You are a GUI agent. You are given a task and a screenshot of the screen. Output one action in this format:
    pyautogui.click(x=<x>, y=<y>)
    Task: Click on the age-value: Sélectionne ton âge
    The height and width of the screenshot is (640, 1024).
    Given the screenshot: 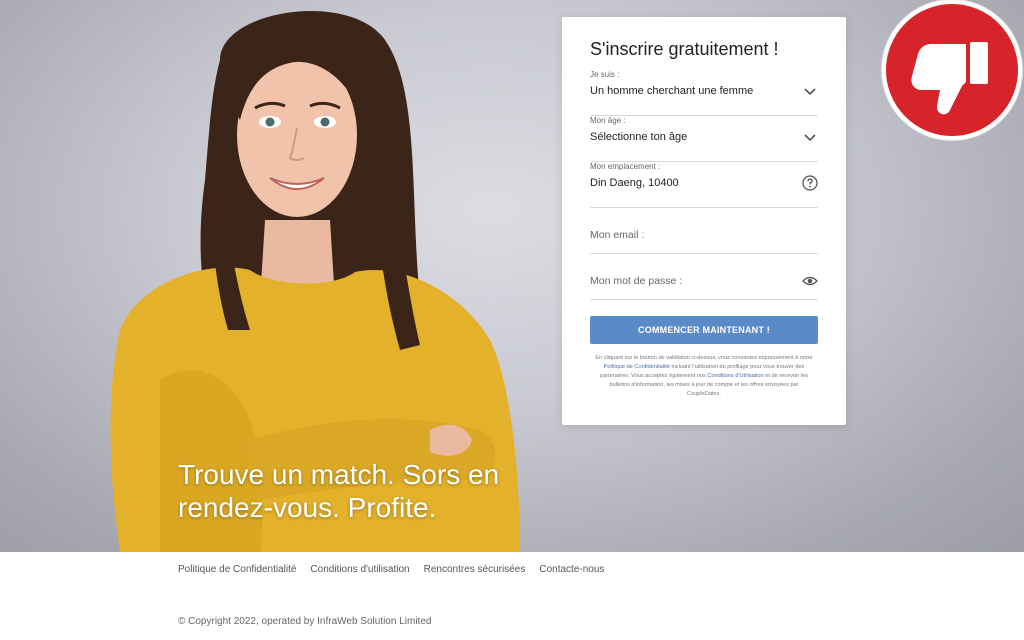 What is the action you would take?
    pyautogui.click(x=639, y=137)
    